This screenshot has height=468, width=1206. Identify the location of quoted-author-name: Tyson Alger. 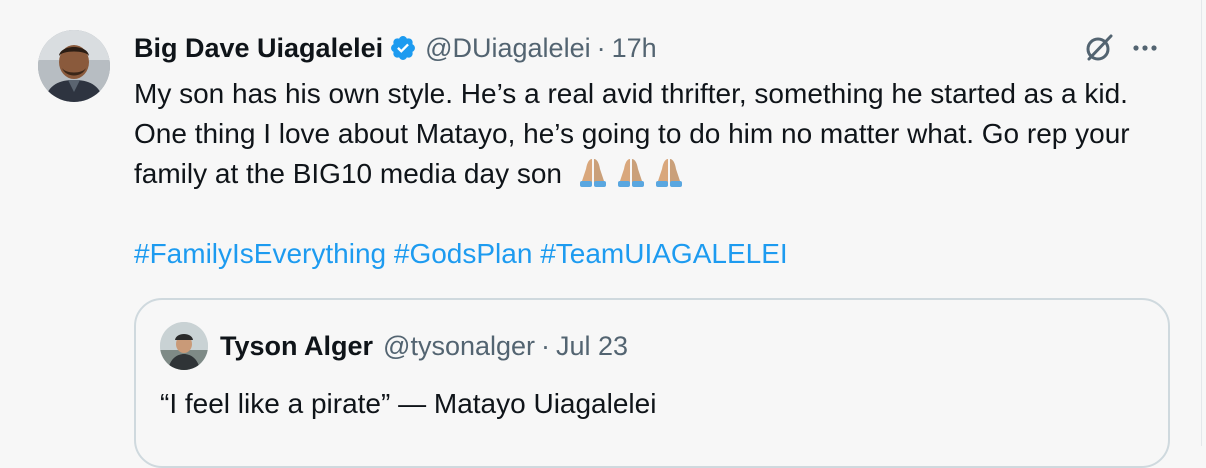
(296, 346).